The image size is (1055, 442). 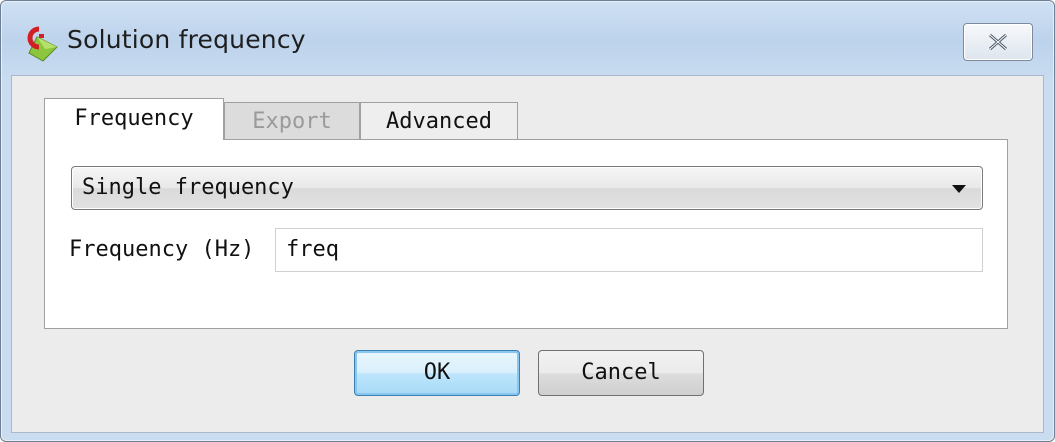 What do you see at coordinates (162, 249) in the screenshot?
I see `frequency-label: Frequency (Hz)` at bounding box center [162, 249].